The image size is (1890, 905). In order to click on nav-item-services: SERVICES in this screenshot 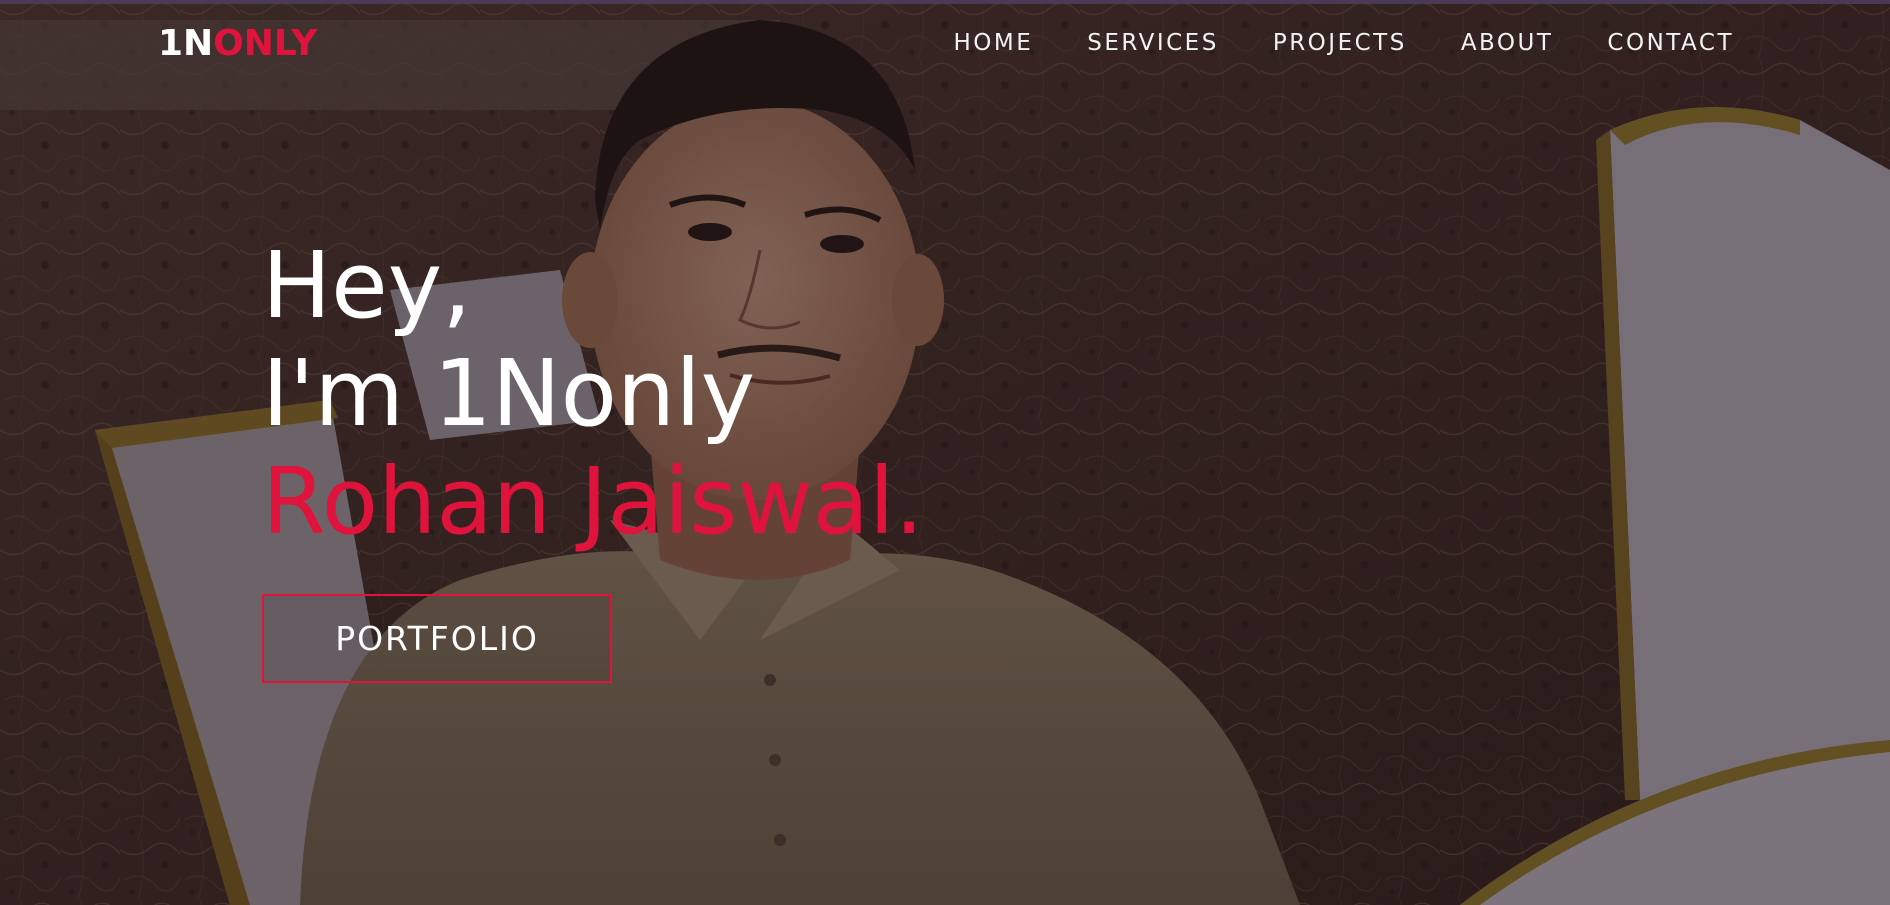, I will do `click(1153, 43)`.